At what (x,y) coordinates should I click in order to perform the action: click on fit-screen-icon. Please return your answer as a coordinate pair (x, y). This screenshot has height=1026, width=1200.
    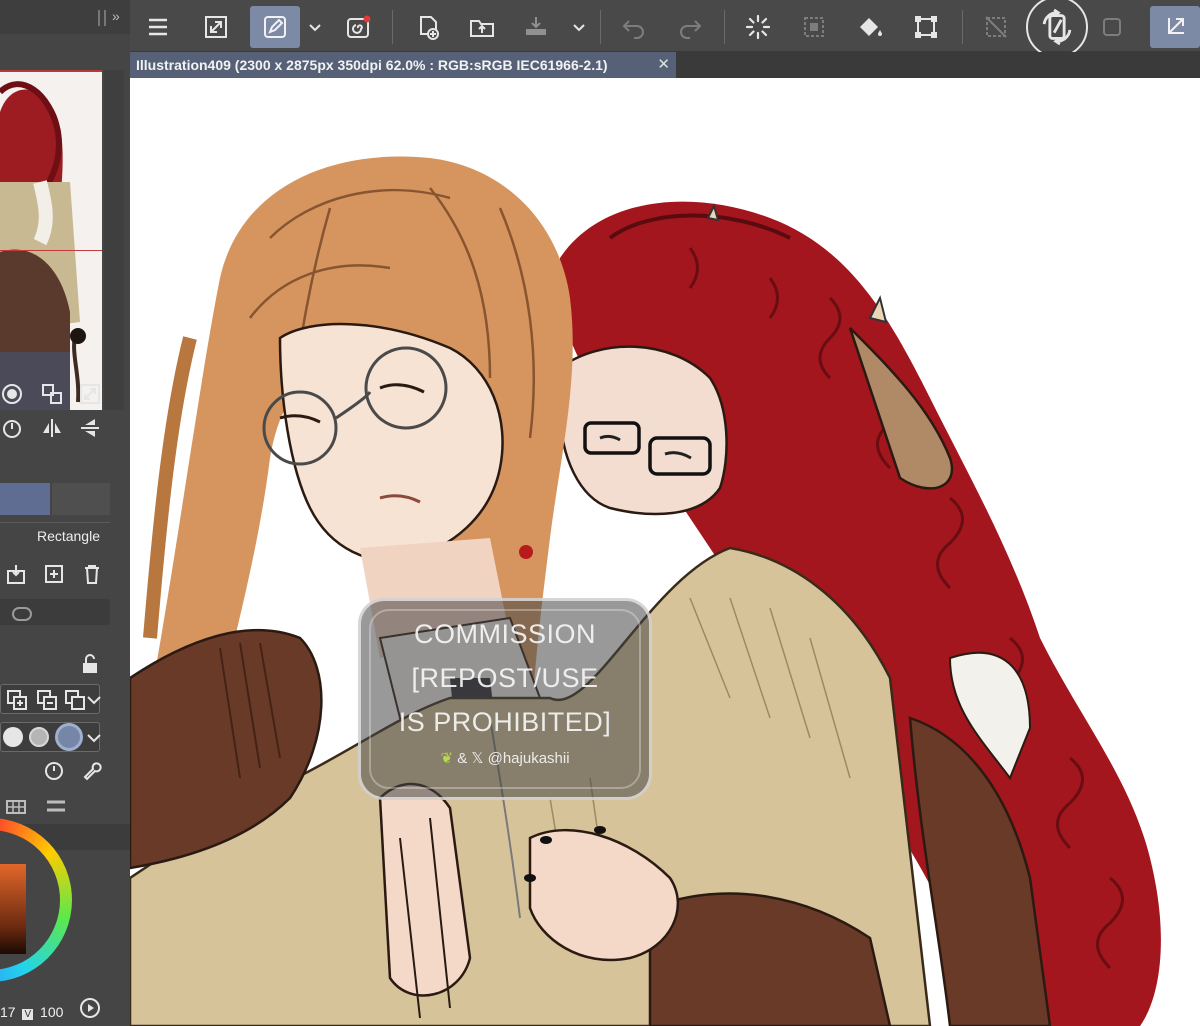
    Looking at the image, I should click on (52, 394).